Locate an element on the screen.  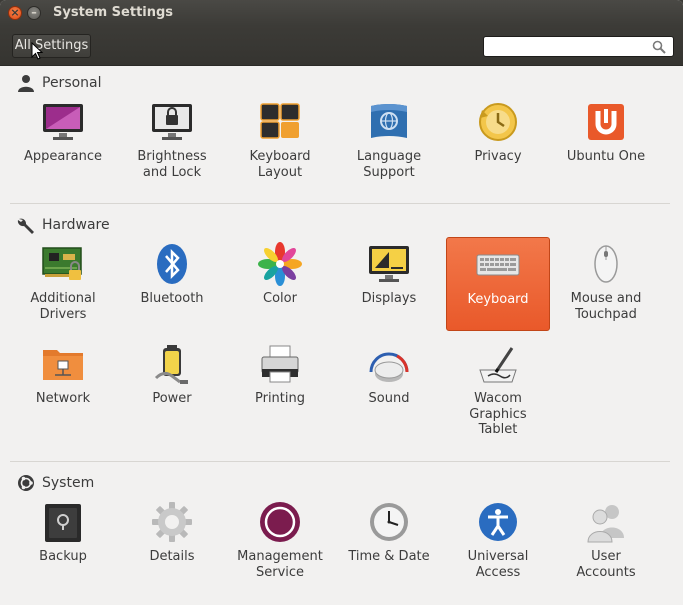
close-icon: × is located at coordinates (15, 12).